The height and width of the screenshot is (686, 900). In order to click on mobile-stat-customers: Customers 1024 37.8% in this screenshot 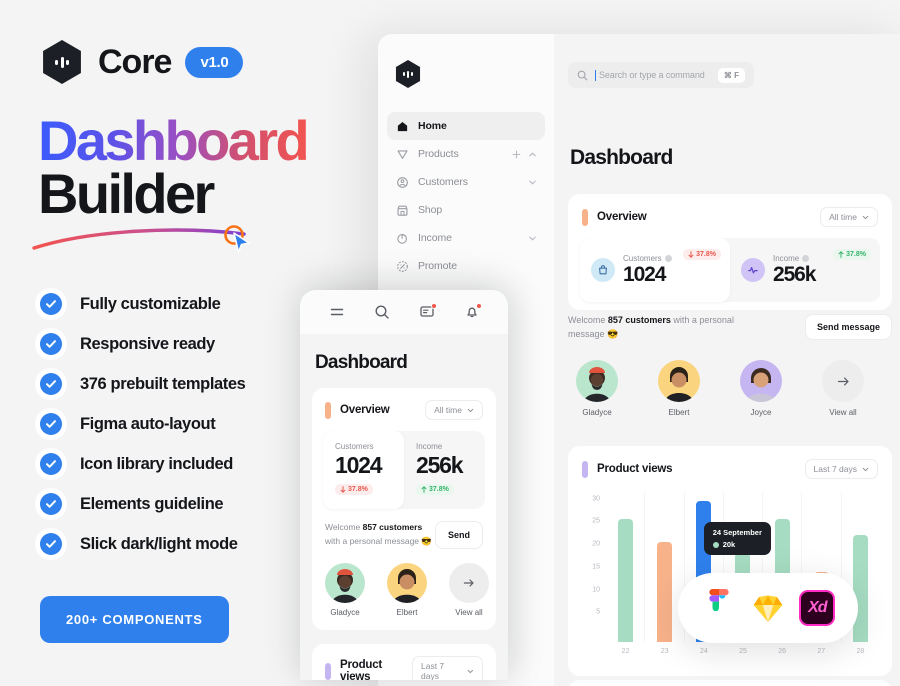, I will do `click(363, 470)`.